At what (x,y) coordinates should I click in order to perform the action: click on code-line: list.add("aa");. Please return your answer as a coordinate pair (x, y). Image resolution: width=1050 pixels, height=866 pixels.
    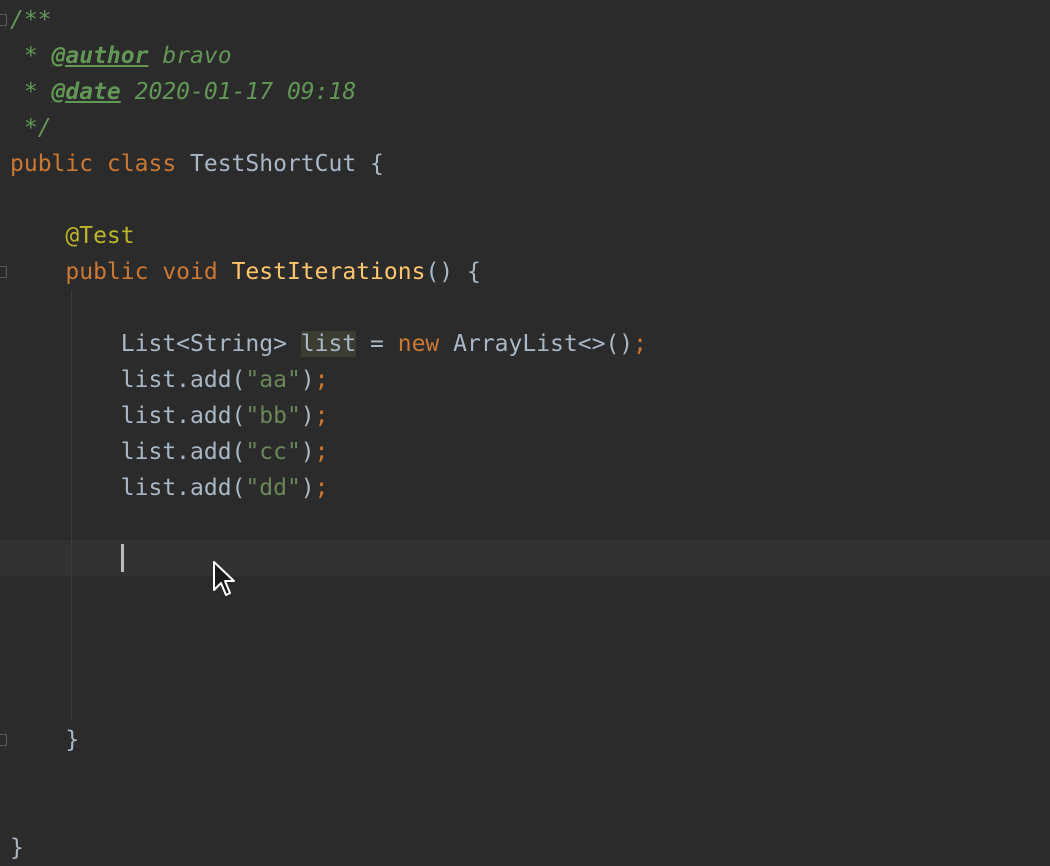
    Looking at the image, I should click on (169, 380).